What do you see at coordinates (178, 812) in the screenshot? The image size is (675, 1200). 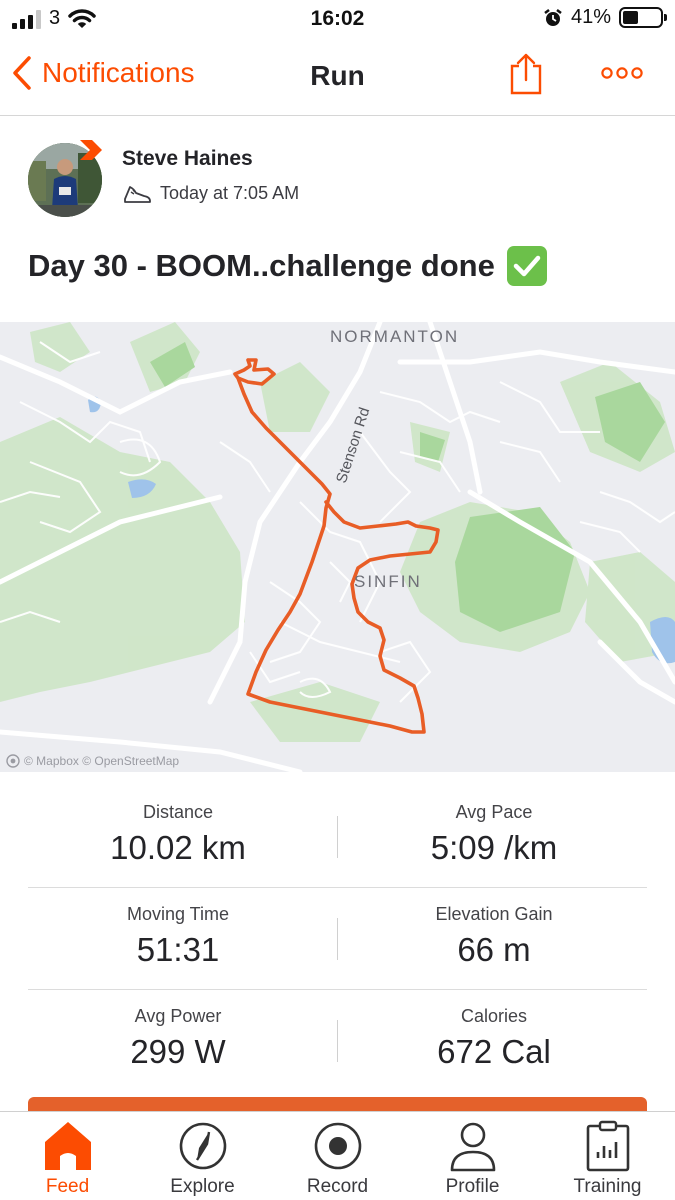 I see `stat-label: Distance` at bounding box center [178, 812].